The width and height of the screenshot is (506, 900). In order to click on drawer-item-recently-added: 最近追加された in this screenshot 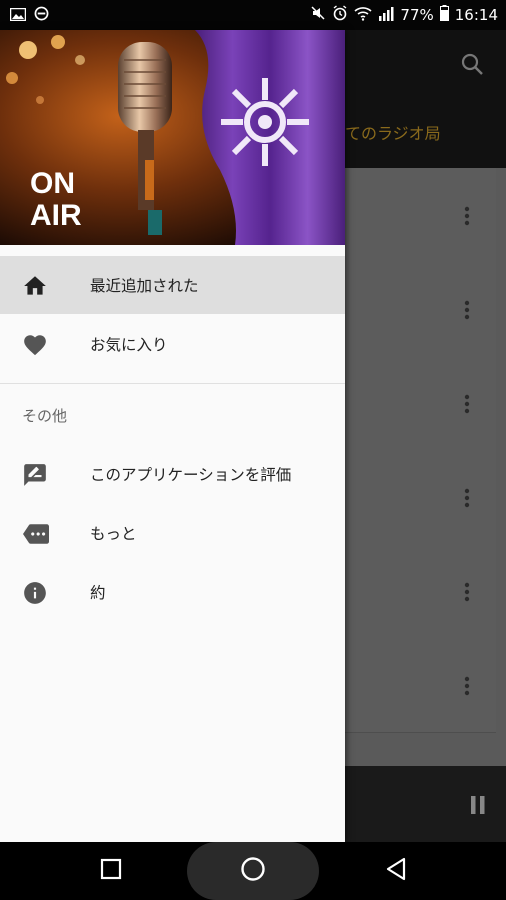, I will do `click(172, 285)`.